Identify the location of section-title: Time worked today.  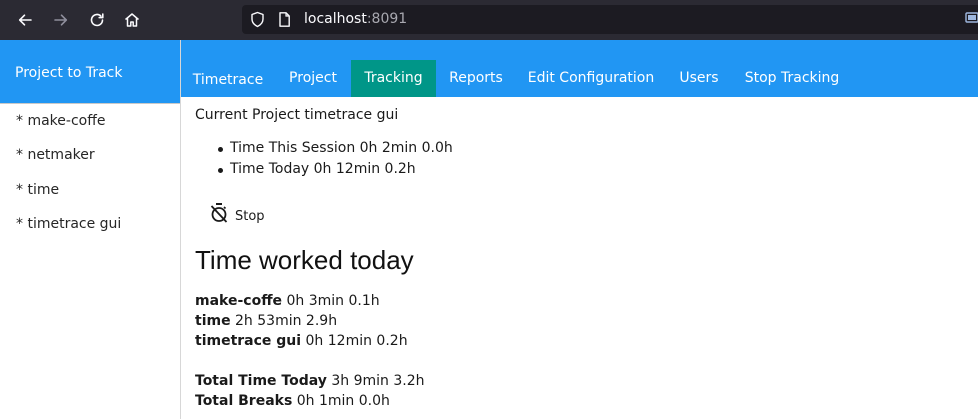
(304, 260).